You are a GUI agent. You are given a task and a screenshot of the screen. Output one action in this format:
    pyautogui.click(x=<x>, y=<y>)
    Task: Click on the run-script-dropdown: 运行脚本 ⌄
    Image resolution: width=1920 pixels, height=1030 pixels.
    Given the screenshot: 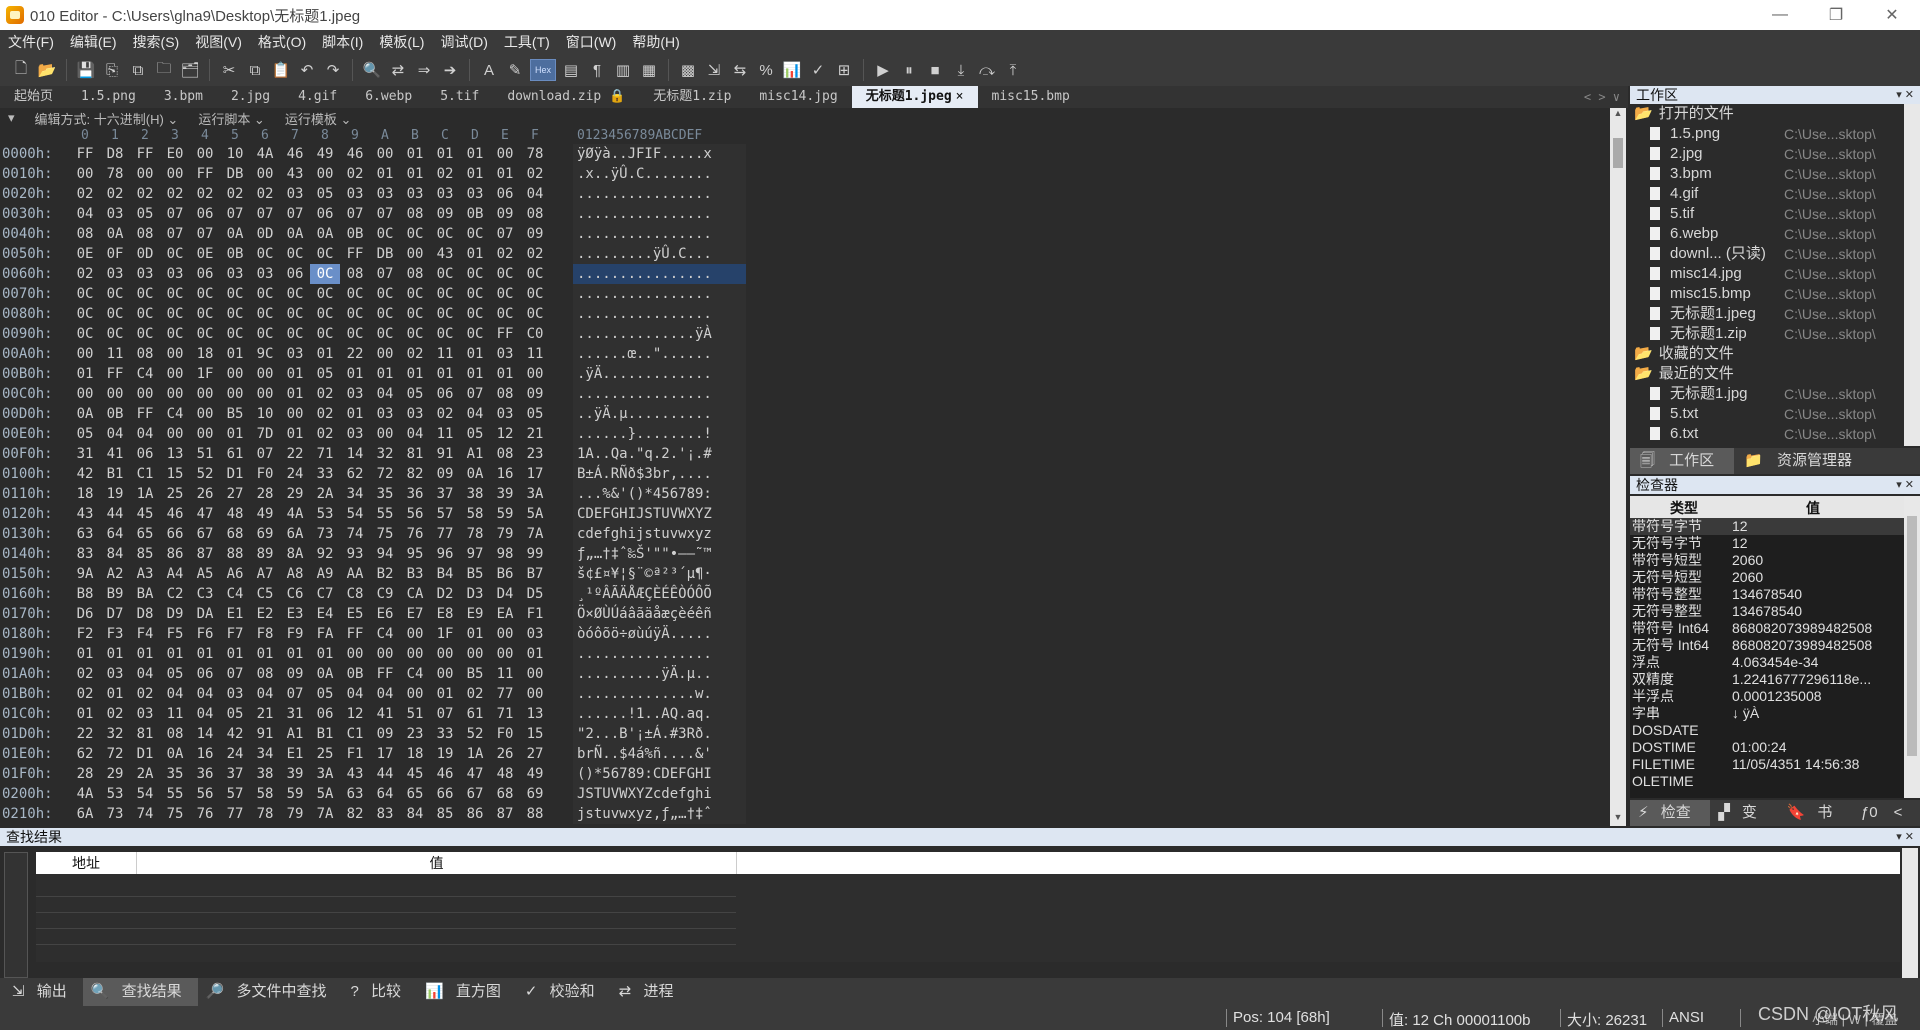 What is the action you would take?
    pyautogui.click(x=231, y=118)
    